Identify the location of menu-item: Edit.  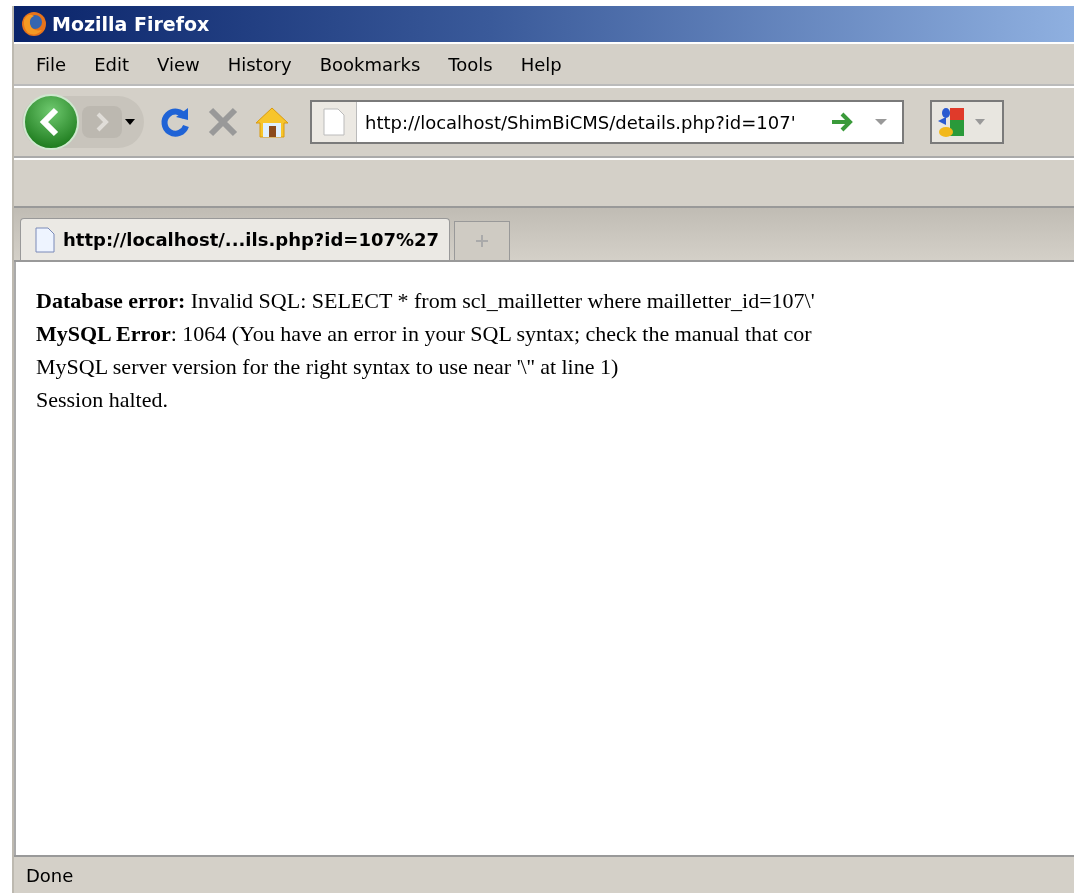
(111, 64).